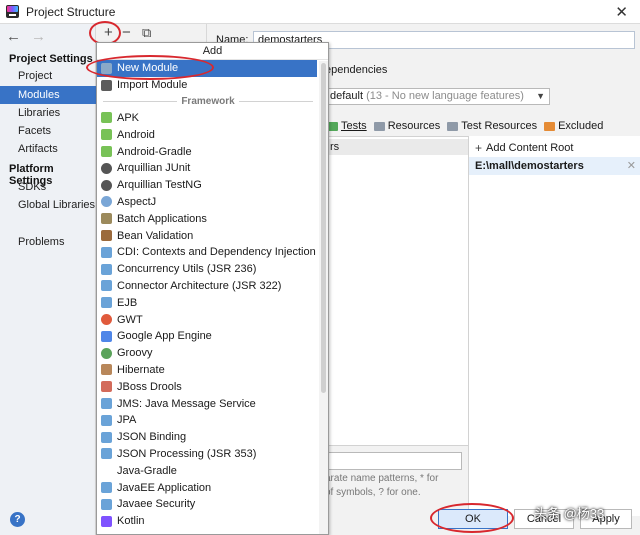 Image resolution: width=640 pixels, height=535 pixels. What do you see at coordinates (445, 96) in the screenshot?
I see `language-level-detail: (13 - No new language features)` at bounding box center [445, 96].